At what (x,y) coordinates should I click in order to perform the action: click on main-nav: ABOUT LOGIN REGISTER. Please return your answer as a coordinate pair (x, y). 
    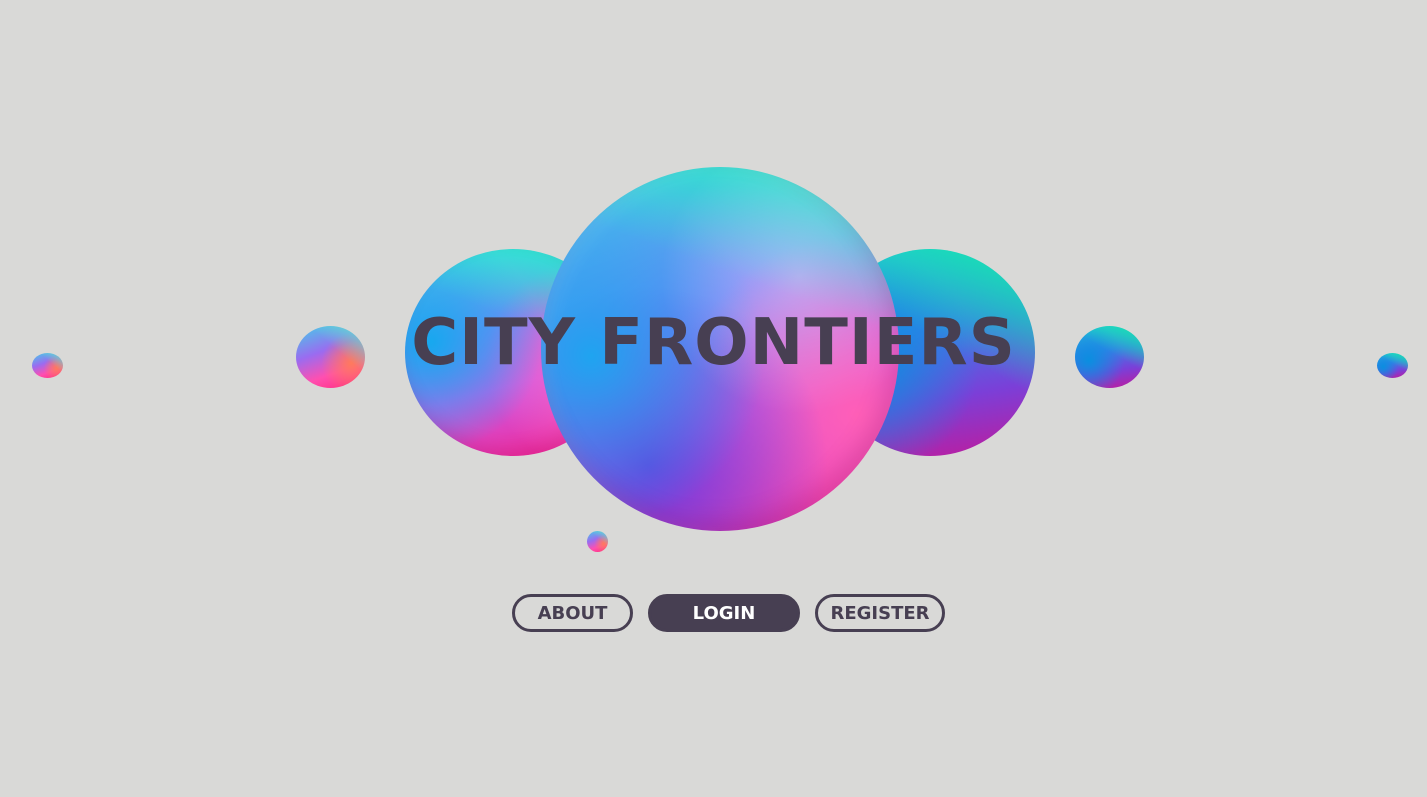
    Looking at the image, I should click on (713, 613).